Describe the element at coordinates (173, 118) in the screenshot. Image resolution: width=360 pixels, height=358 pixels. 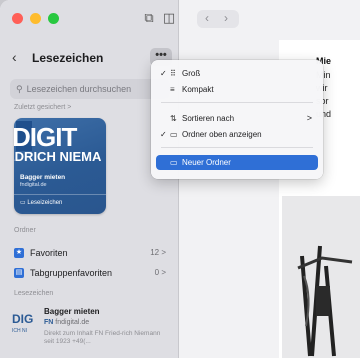
I see `sort-icon: ⇅` at that location.